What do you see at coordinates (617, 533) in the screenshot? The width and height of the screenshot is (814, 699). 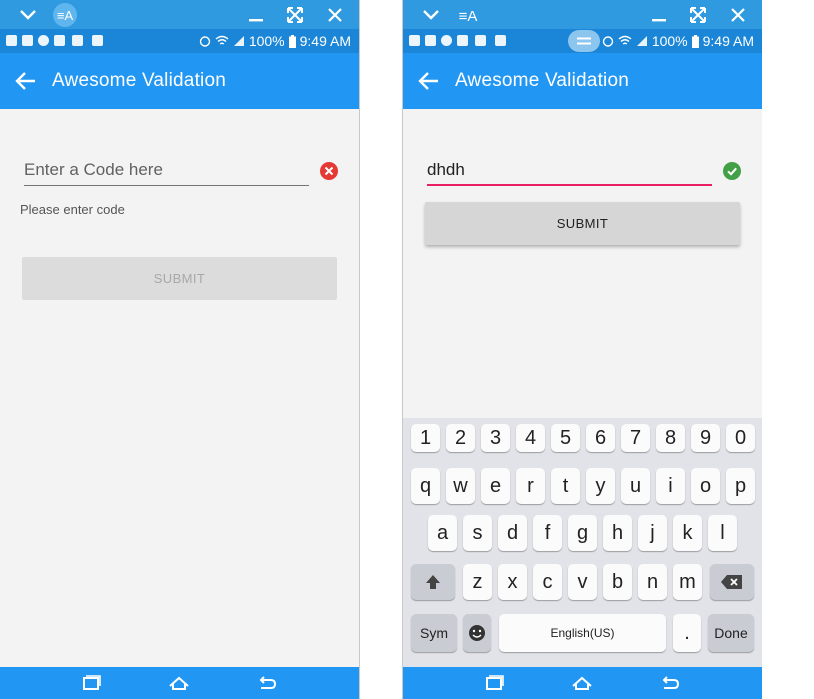 I see `key-h: h` at bounding box center [617, 533].